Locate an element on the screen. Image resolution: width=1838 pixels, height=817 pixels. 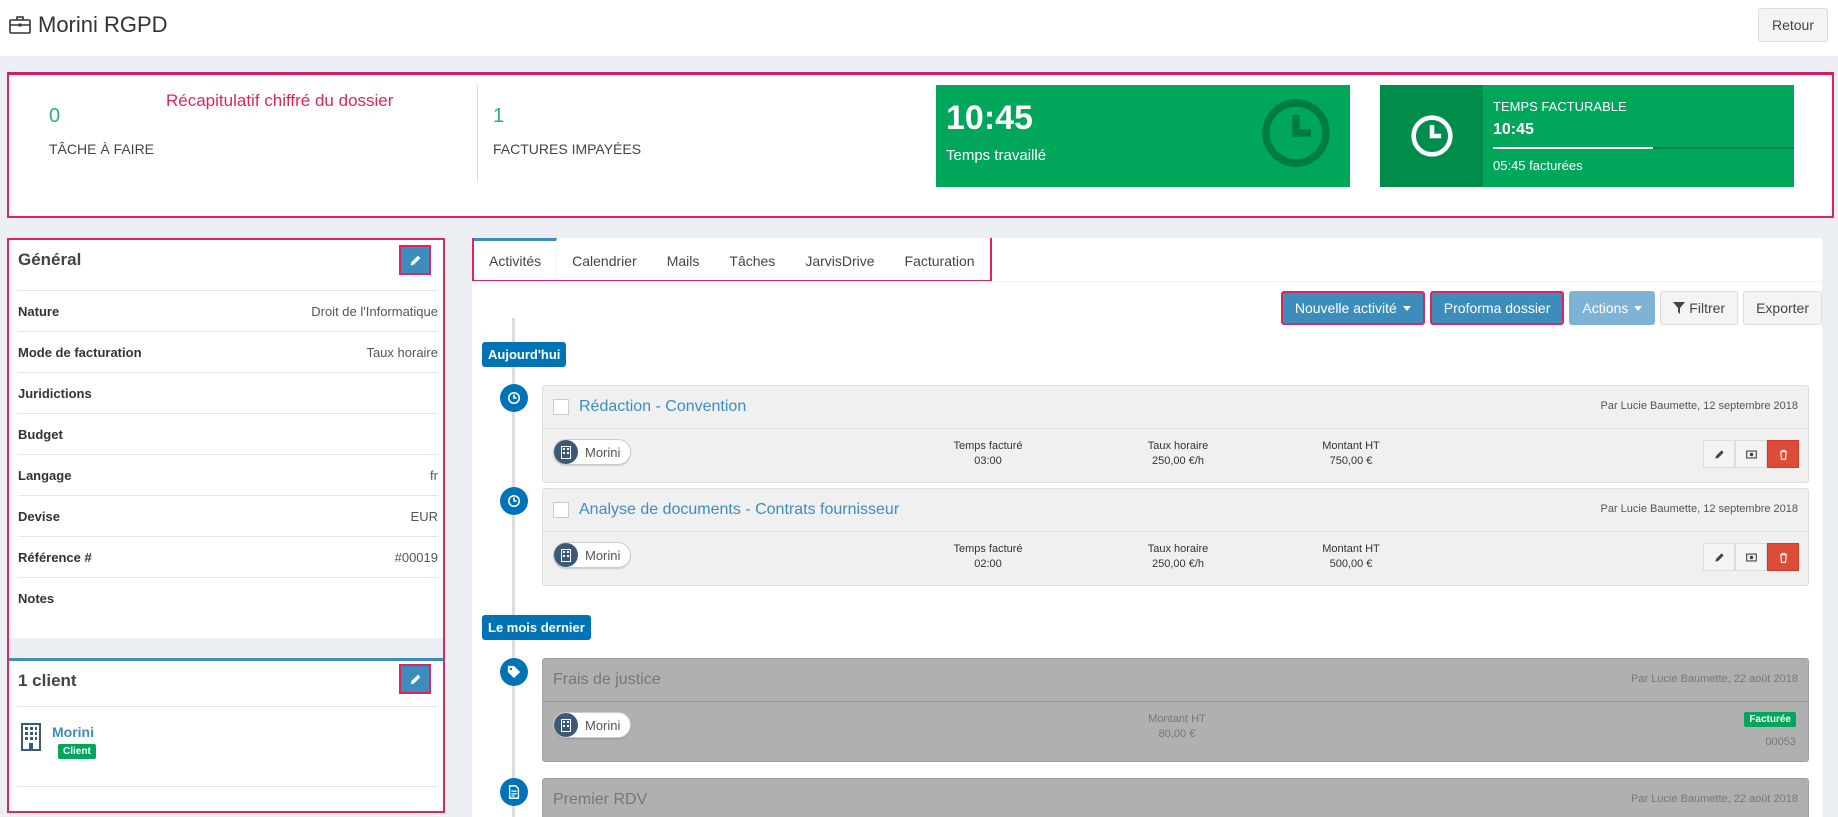
info-key: Juridictions is located at coordinates (55, 393).